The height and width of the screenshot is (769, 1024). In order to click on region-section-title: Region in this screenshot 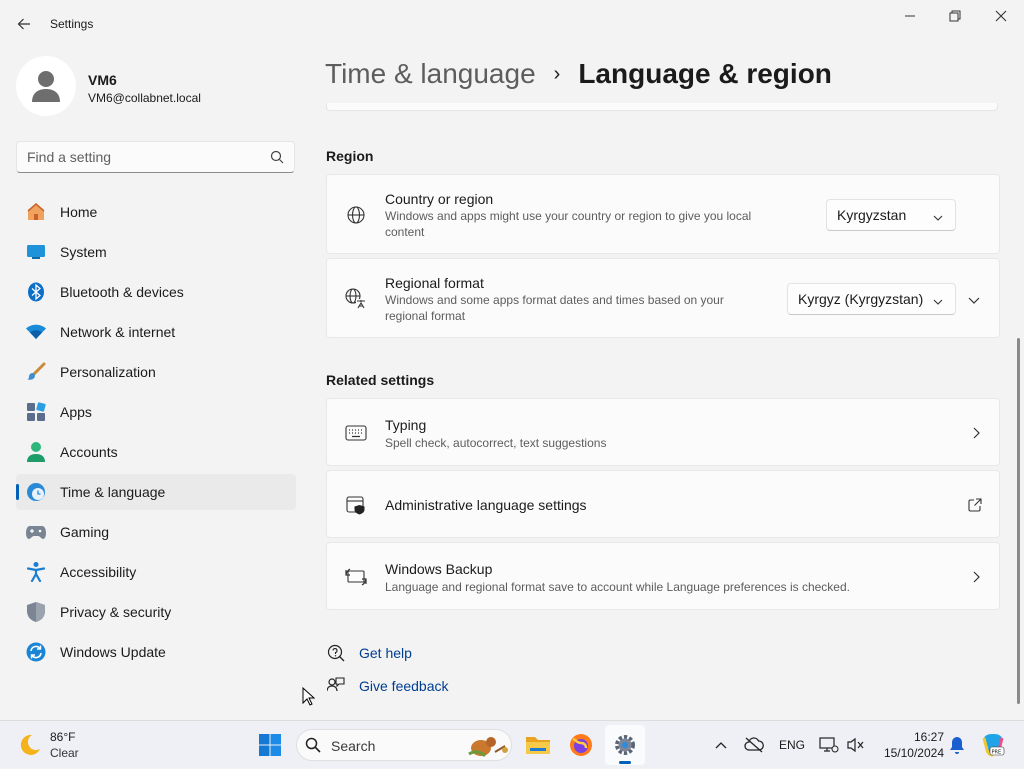, I will do `click(350, 156)`.